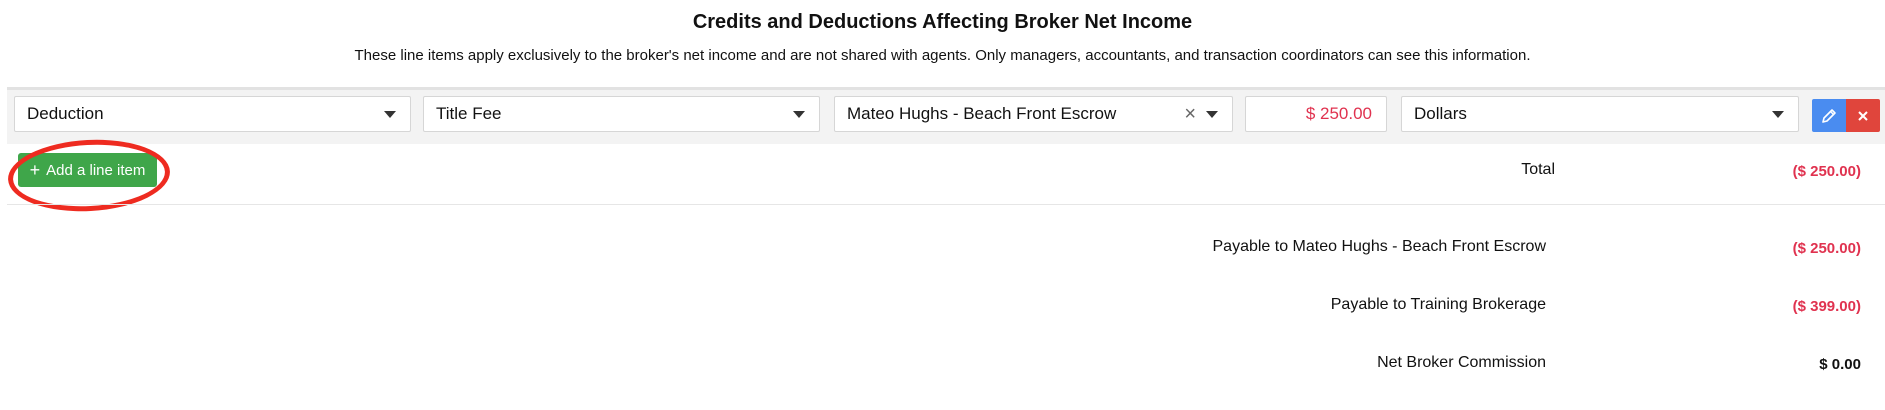 This screenshot has height=410, width=1885. I want to click on net-broker-commission-label: Net Broker Commission, so click(1461, 362).